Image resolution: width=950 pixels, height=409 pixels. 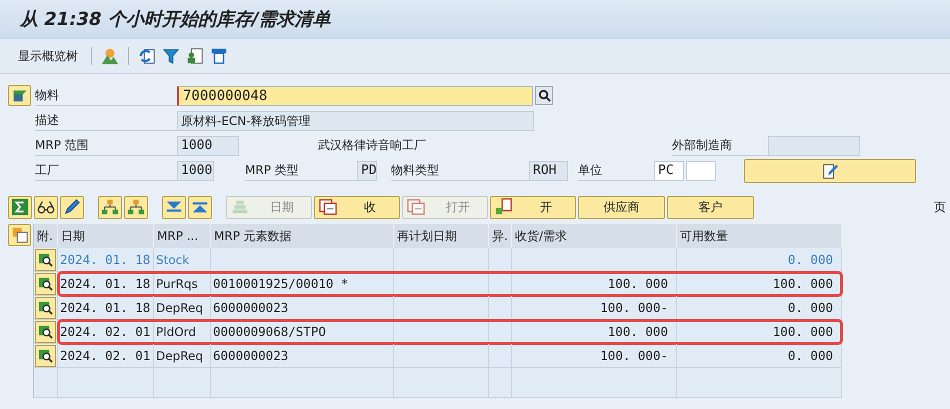 I want to click on attachment-button, so click(x=19, y=235).